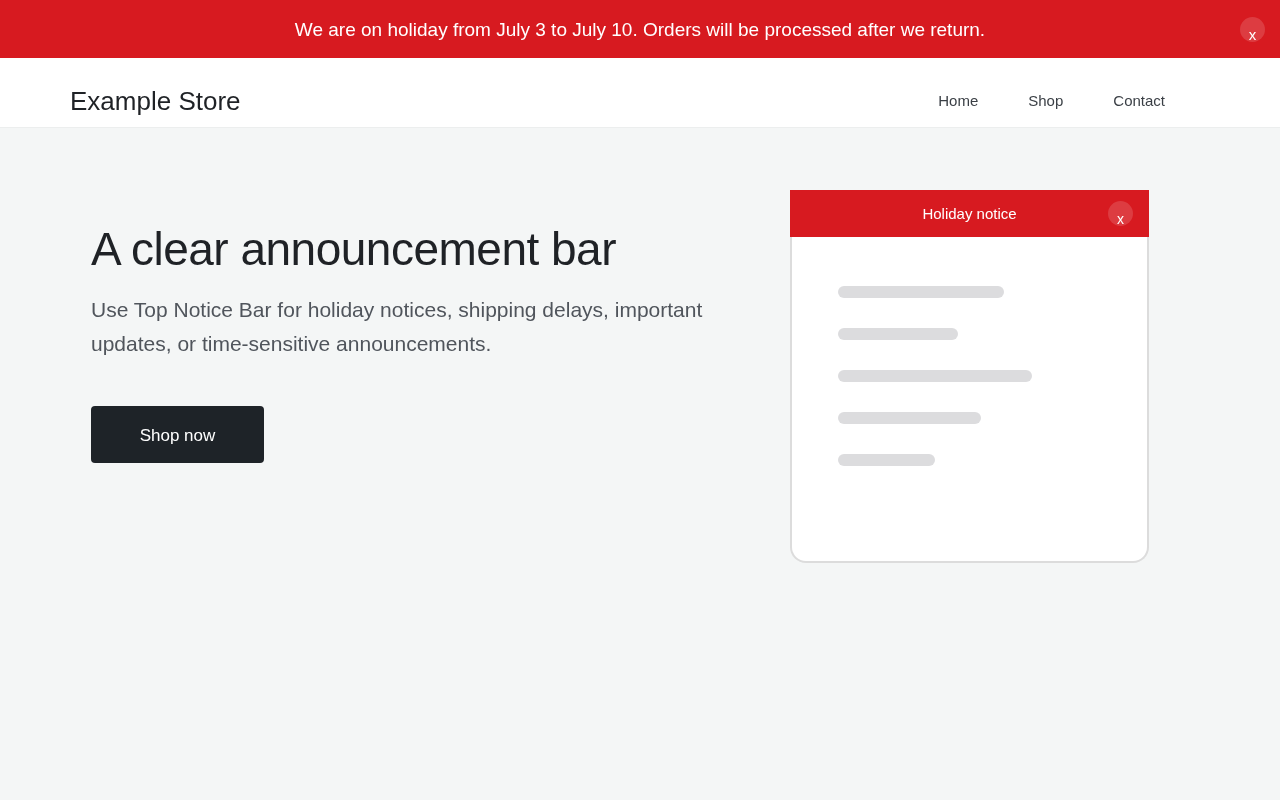  Describe the element at coordinates (958, 101) in the screenshot. I see `nav-link: Home` at that location.